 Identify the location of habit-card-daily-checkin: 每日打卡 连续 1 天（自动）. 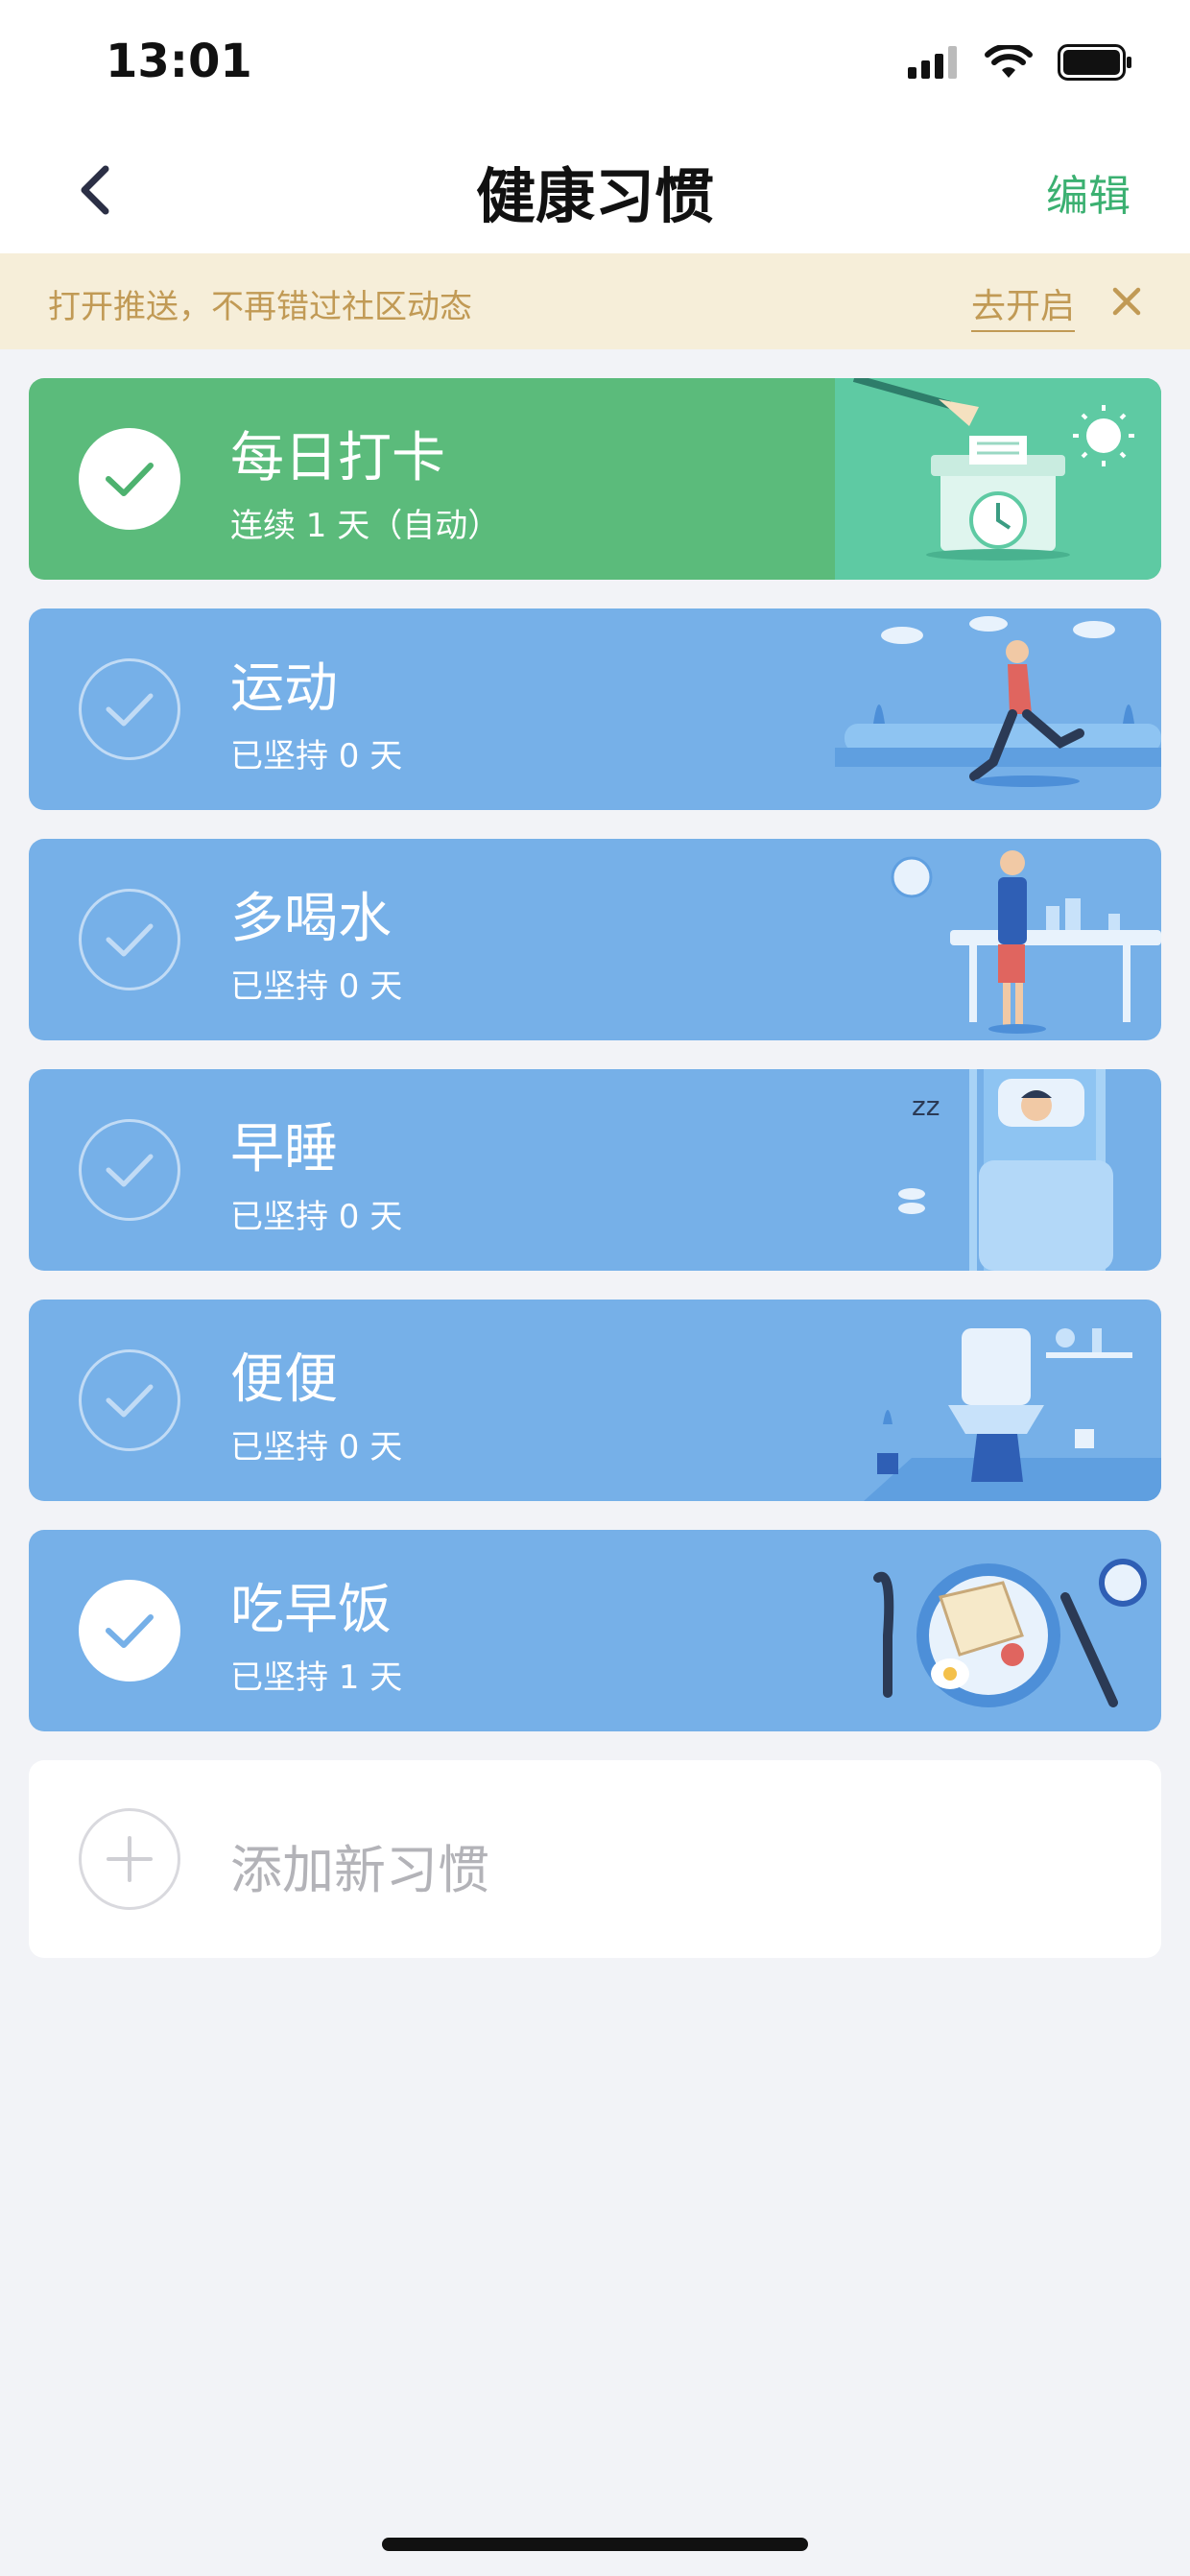
(595, 479).